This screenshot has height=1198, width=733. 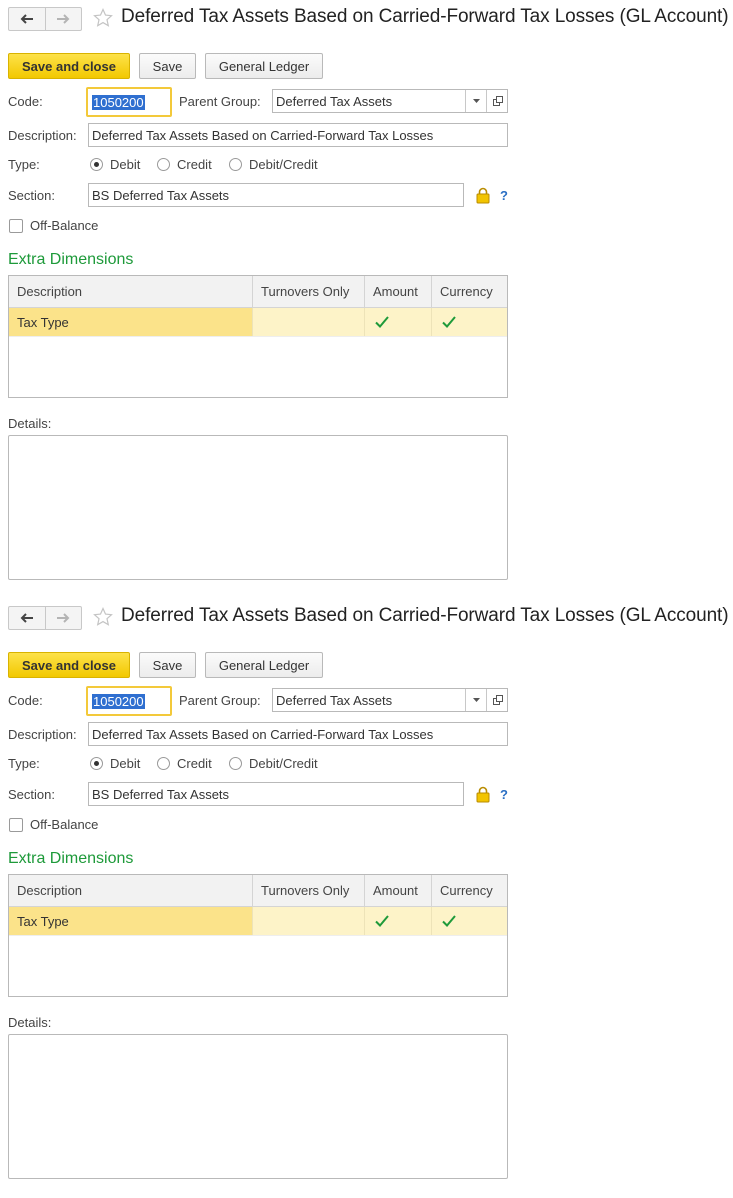 What do you see at coordinates (118, 701) in the screenshot?
I see `code-value: 1050200` at bounding box center [118, 701].